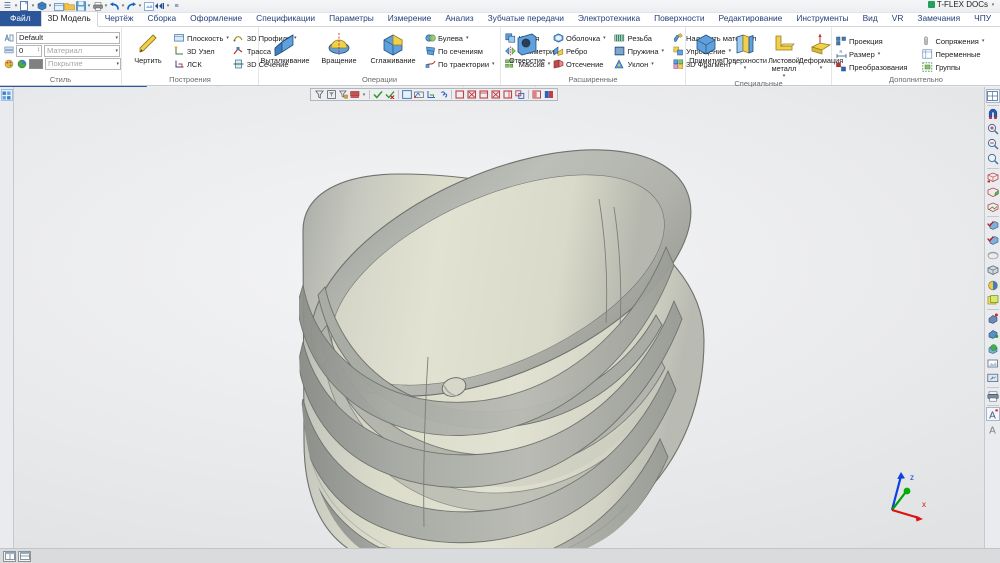  I want to click on image-plane-icon, so click(993, 363).